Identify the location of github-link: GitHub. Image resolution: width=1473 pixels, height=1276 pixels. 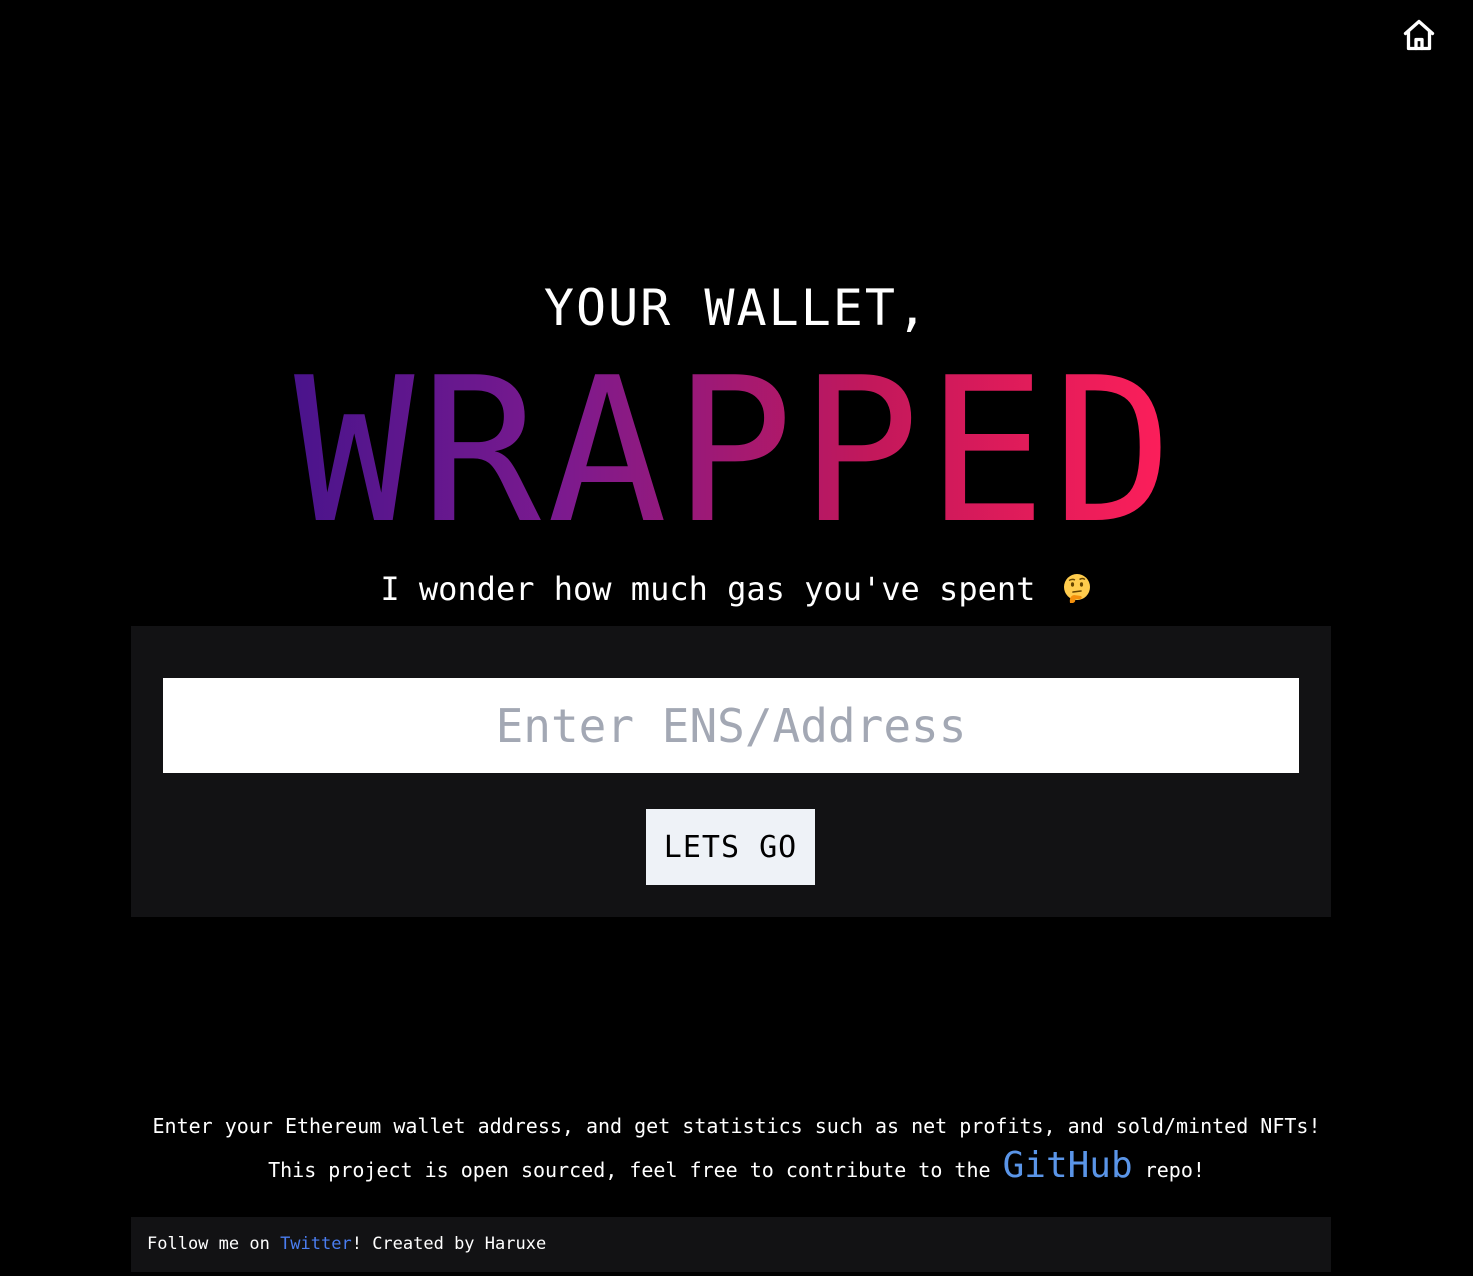
(1068, 1165).